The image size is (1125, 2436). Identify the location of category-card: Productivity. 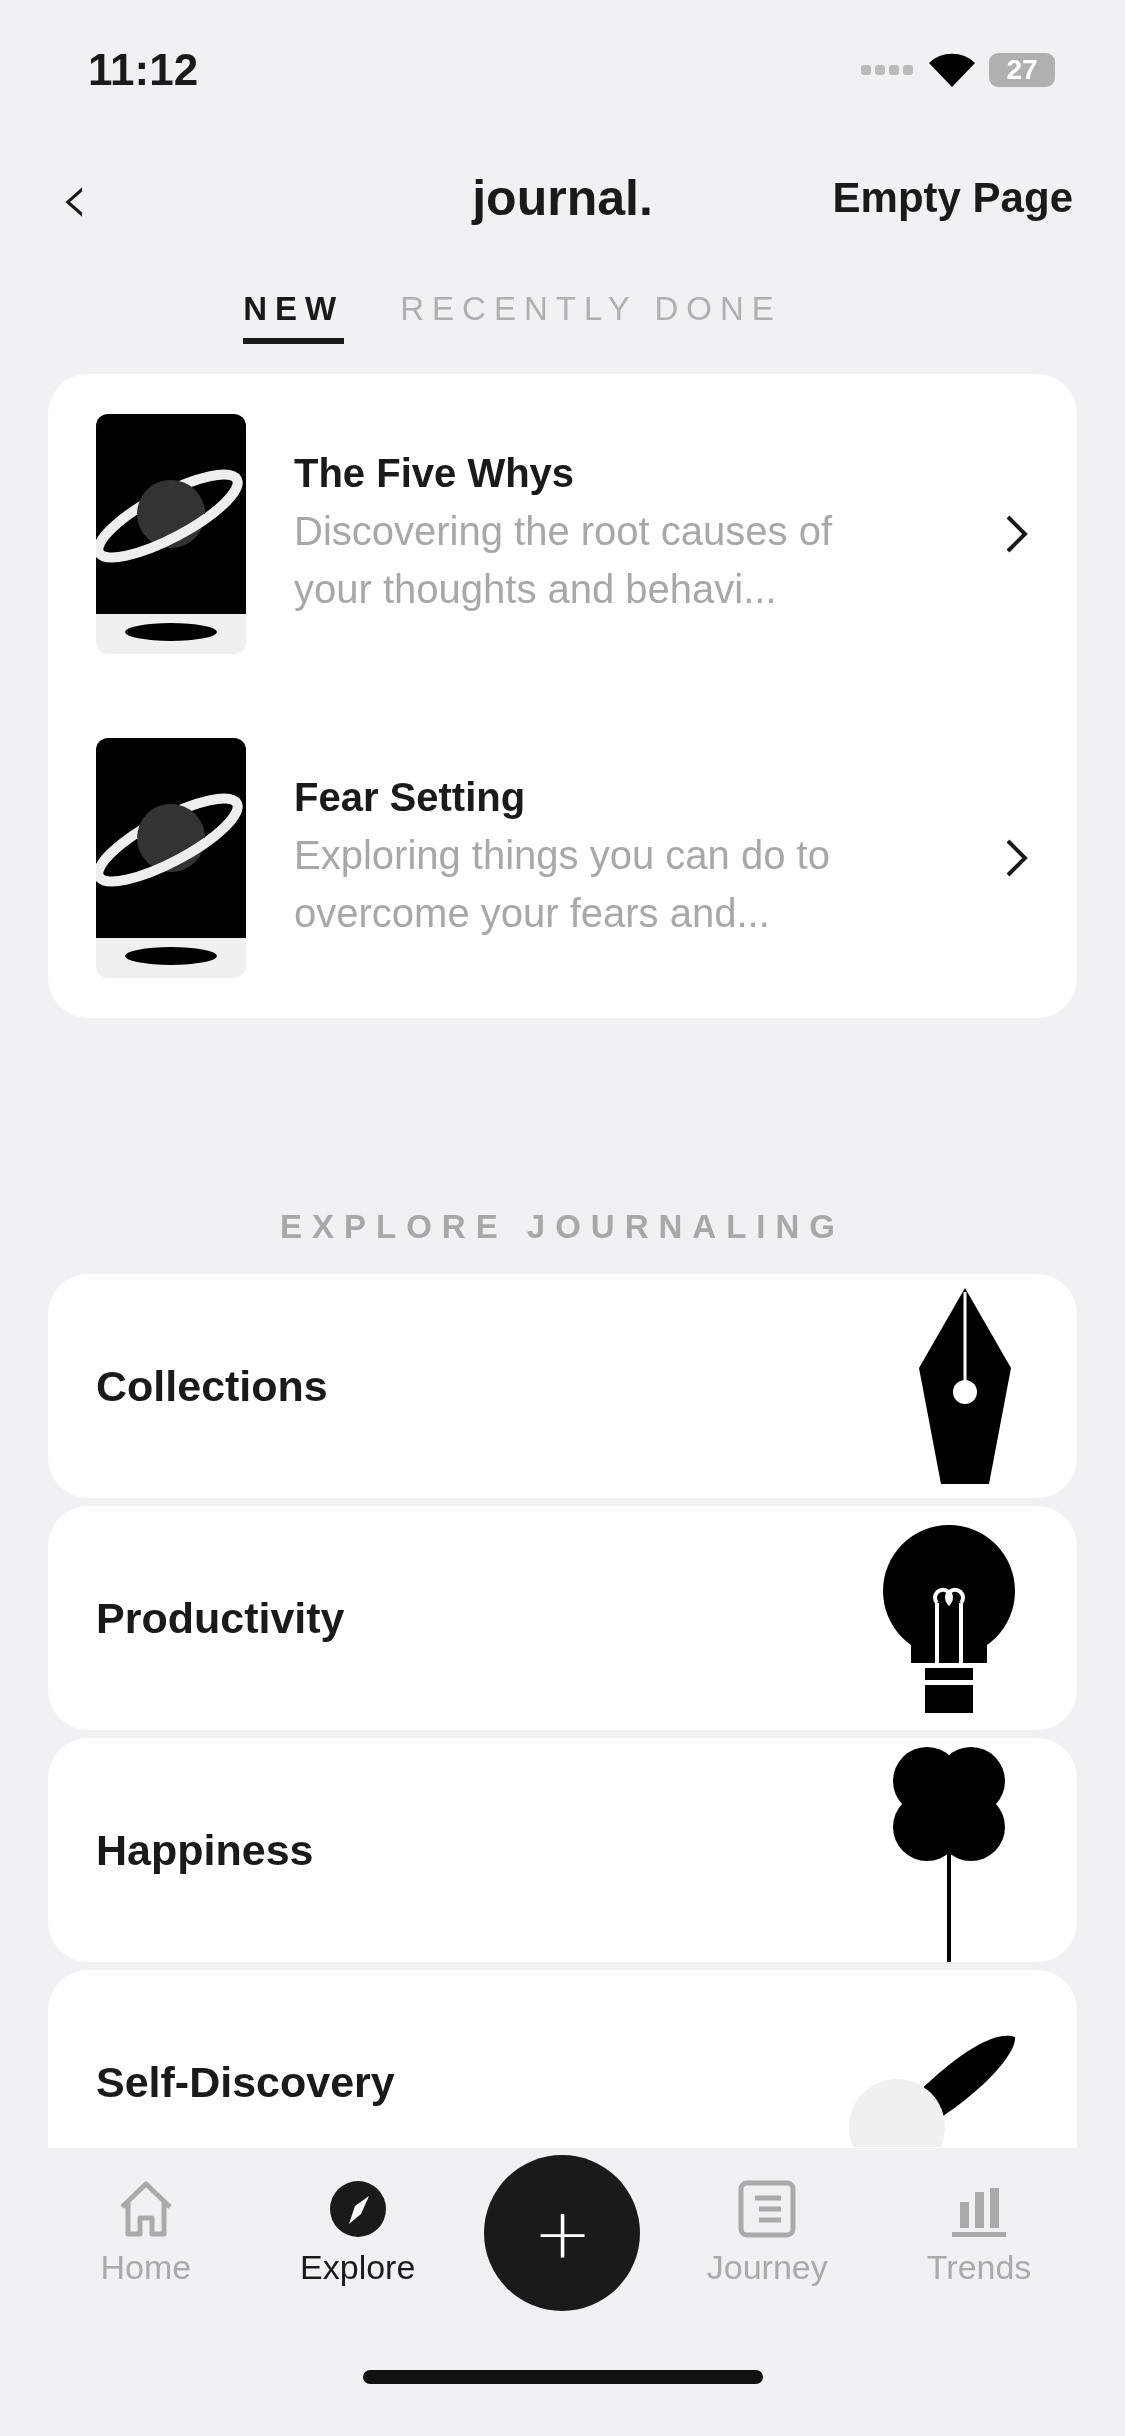
(562, 1618).